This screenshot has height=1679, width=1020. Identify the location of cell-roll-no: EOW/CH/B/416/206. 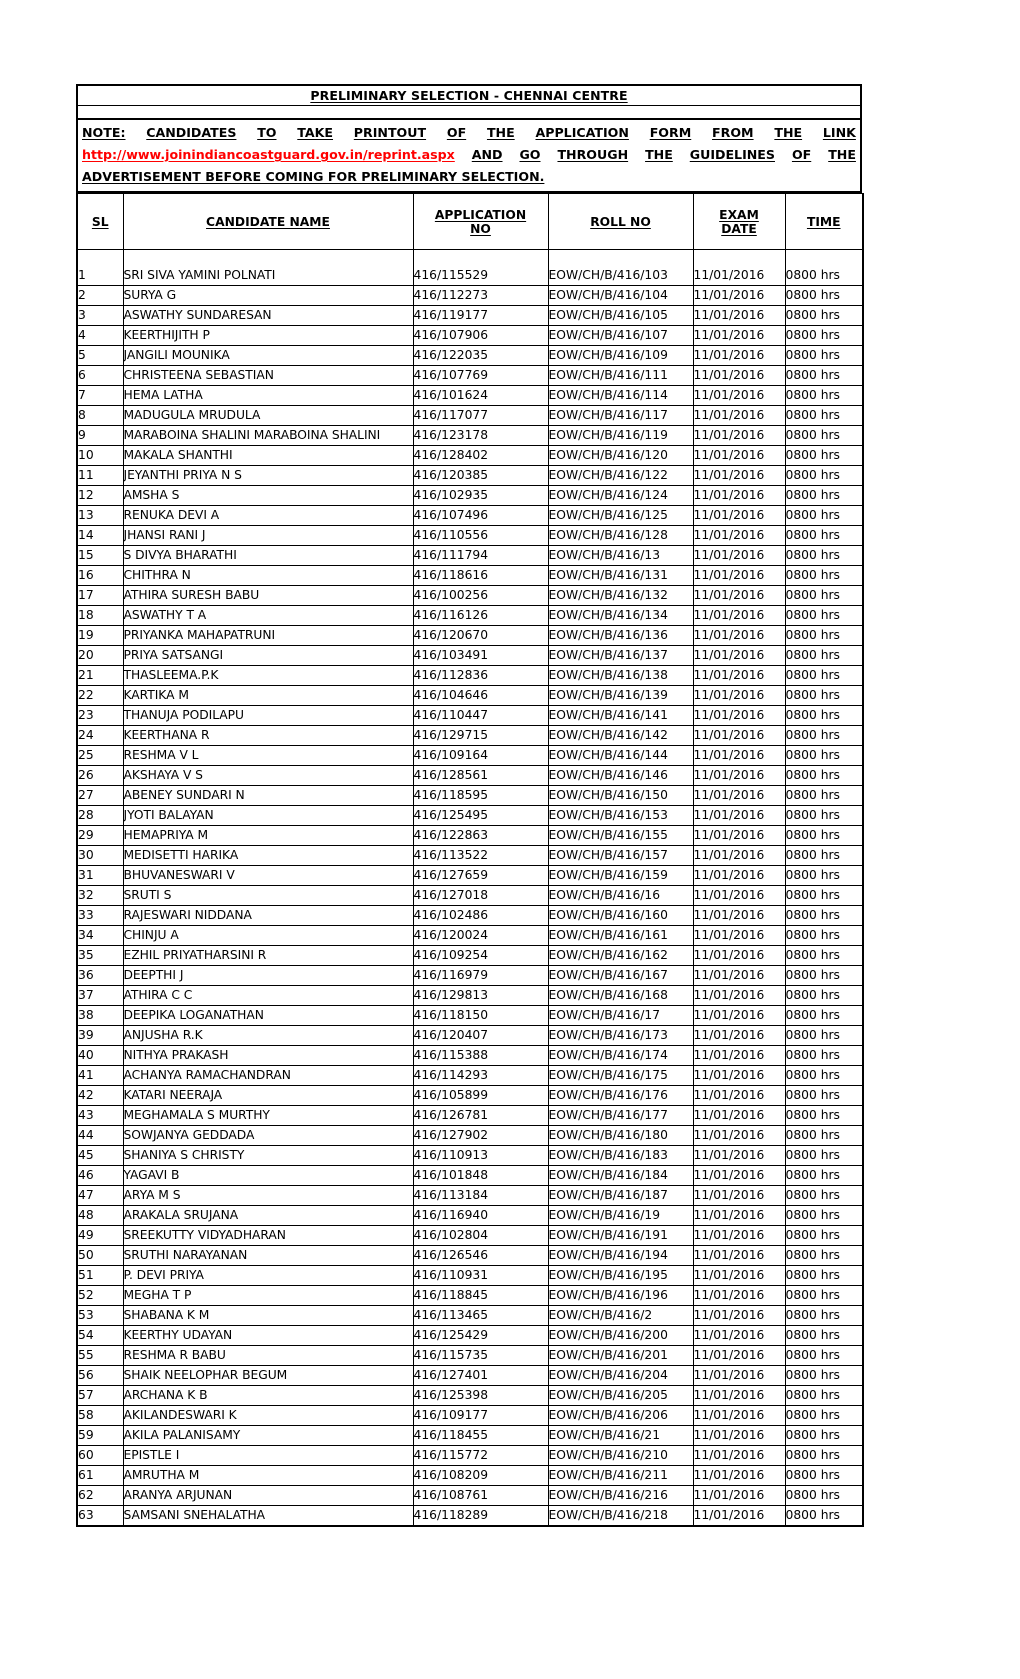
(620, 1415).